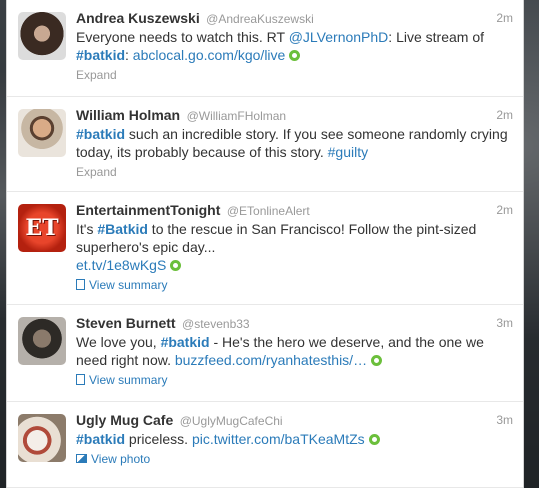 The image size is (539, 488). I want to click on tweet-text-part: priceless., so click(158, 439).